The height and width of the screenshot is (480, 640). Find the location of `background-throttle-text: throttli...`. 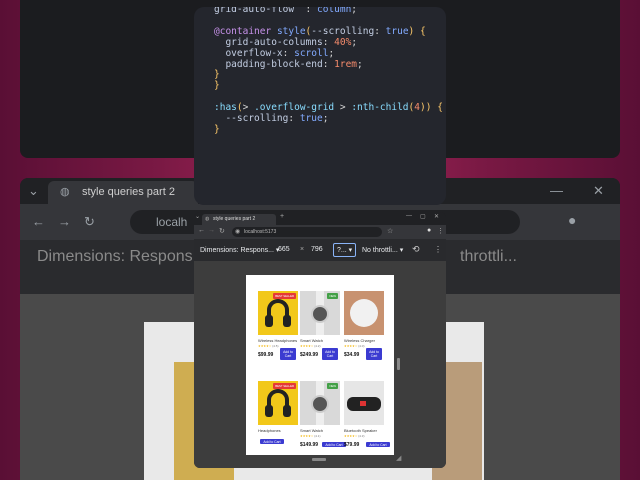

background-throttle-text: throttli... is located at coordinates (488, 256).